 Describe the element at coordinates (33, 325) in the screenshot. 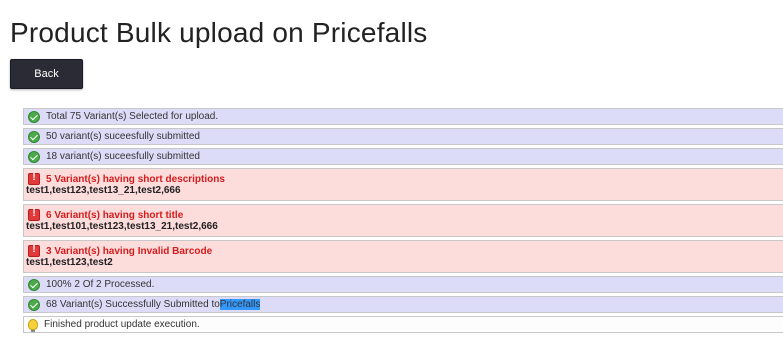

I see `lightbulb-icon` at that location.